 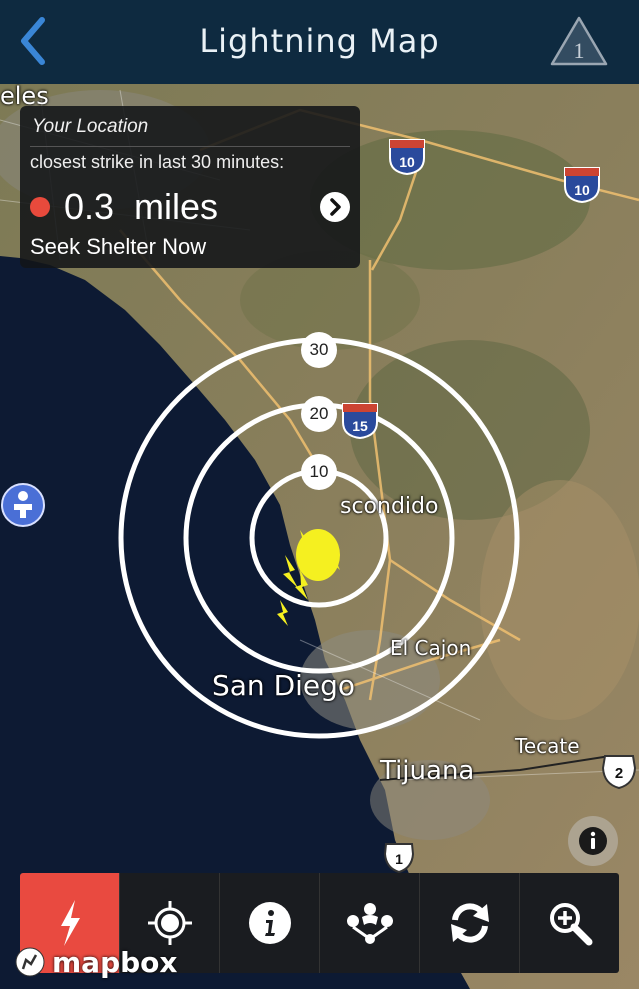 I want to click on refresh-button, so click(x=470, y=923).